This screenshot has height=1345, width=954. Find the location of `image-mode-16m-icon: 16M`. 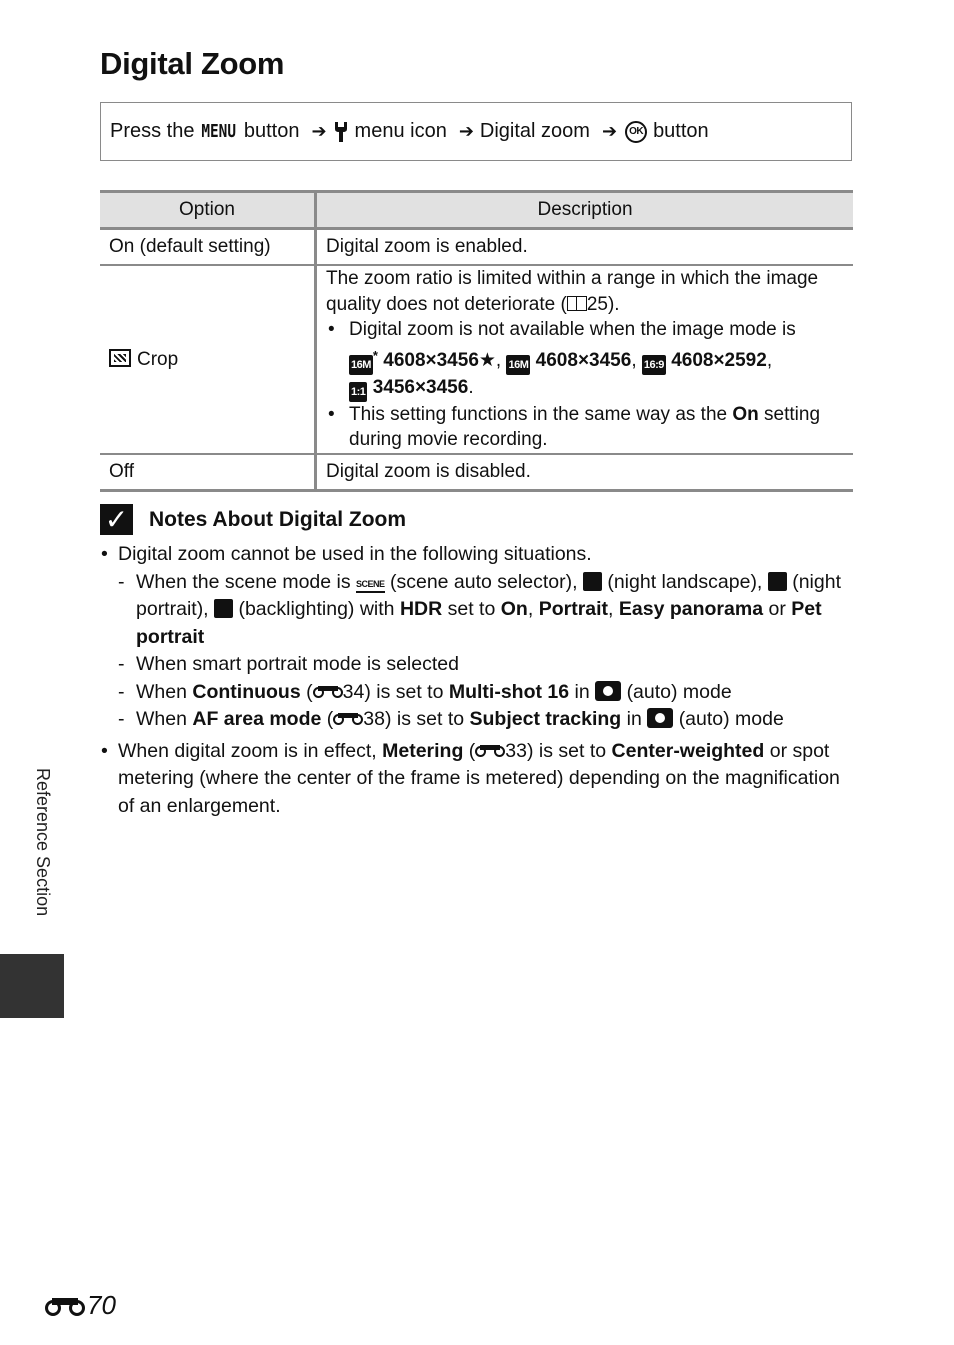

image-mode-16m-icon: 16M is located at coordinates (518, 364).